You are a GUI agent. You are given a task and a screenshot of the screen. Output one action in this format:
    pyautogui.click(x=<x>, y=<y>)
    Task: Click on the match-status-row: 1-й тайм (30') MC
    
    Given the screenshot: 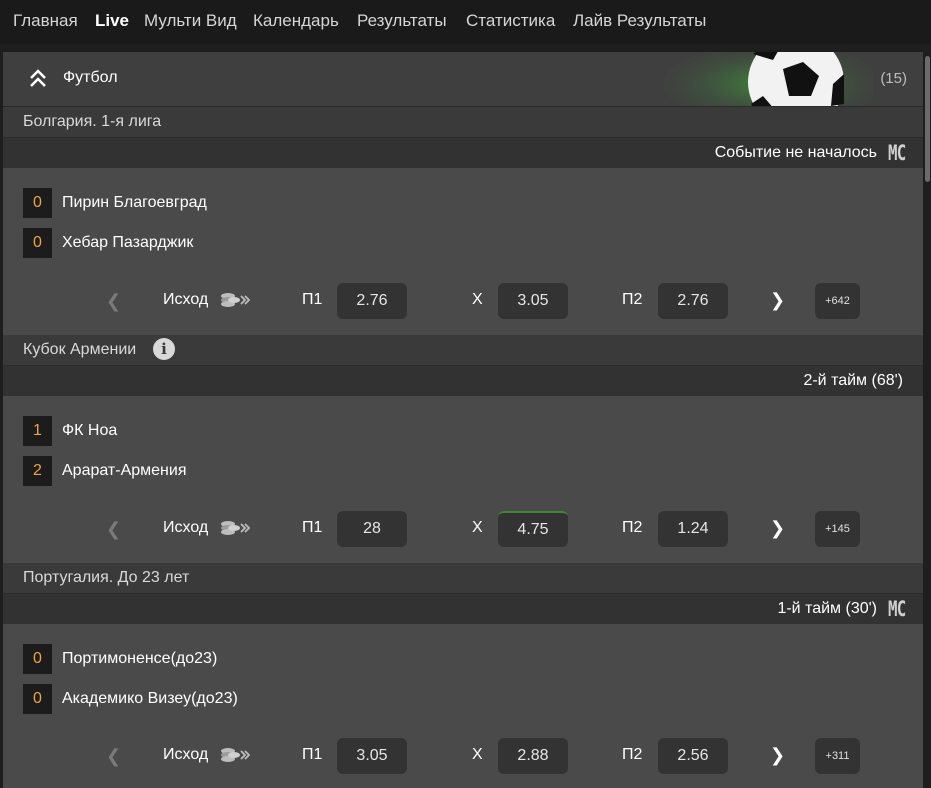 What is the action you would take?
    pyautogui.click(x=463, y=609)
    